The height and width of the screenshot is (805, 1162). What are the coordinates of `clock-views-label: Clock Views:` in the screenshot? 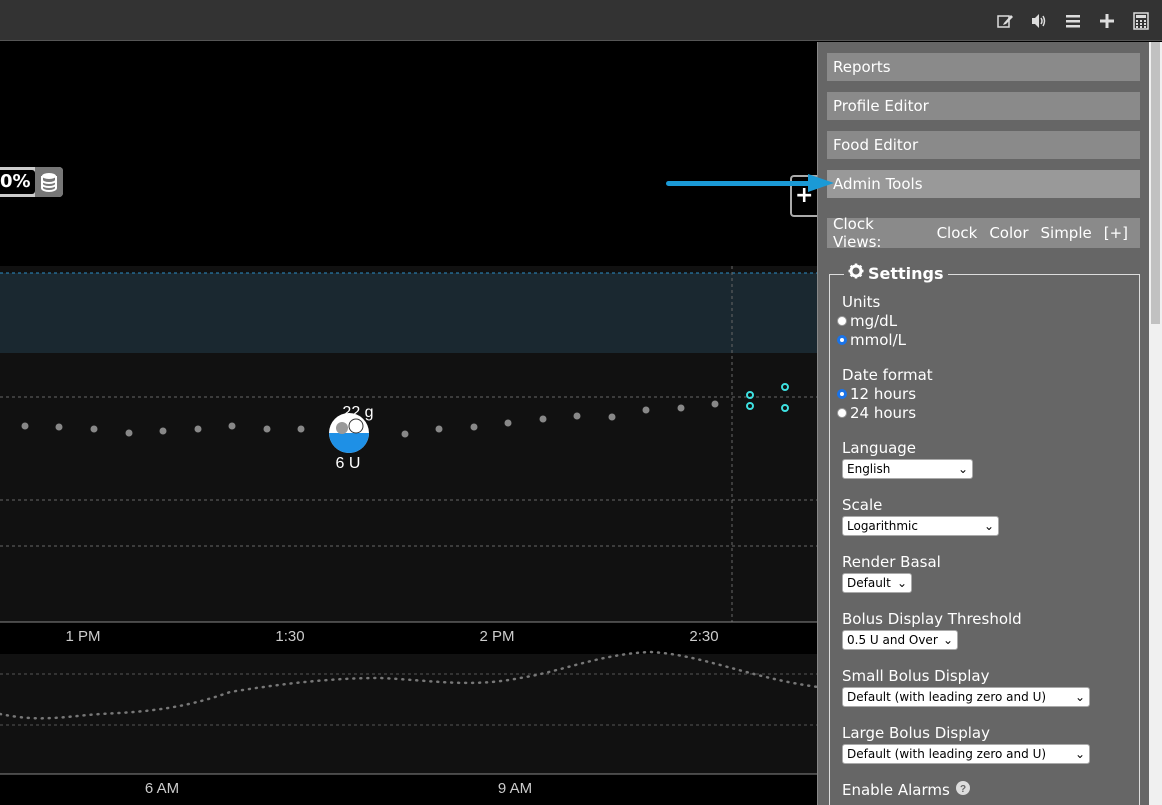 It's located at (857, 233).